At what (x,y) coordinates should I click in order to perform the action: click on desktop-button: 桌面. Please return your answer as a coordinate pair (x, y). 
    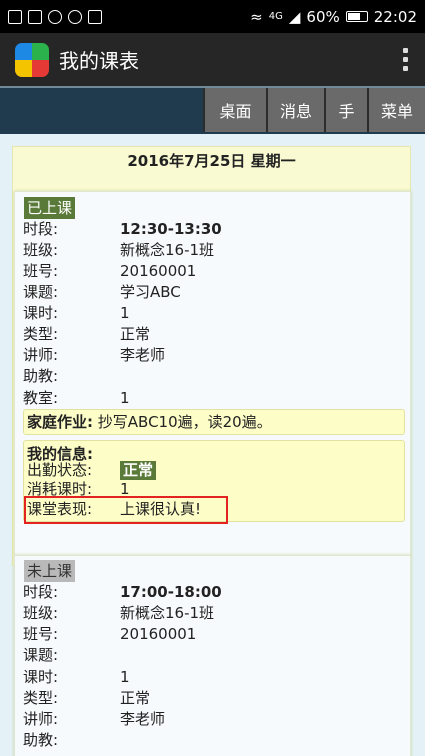
    Looking at the image, I should click on (234, 110).